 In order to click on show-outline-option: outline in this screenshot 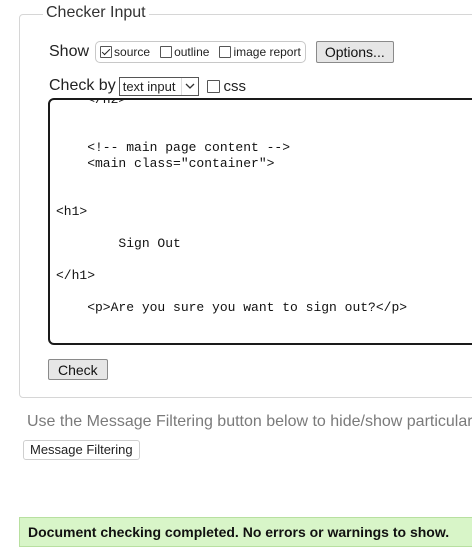, I will do `click(184, 52)`.